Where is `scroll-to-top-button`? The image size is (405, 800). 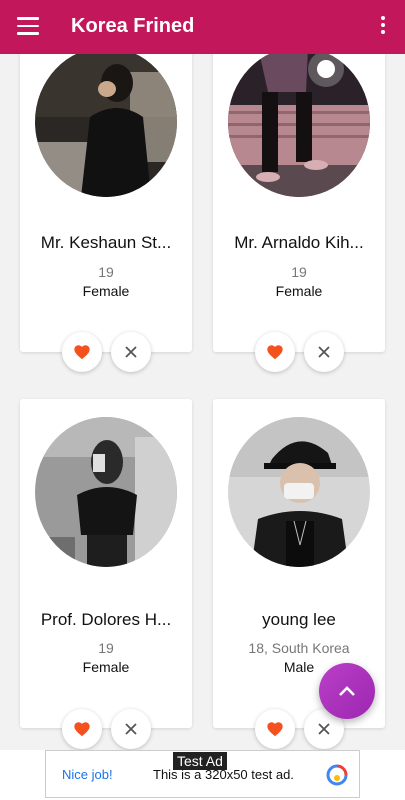 scroll-to-top-button is located at coordinates (347, 691).